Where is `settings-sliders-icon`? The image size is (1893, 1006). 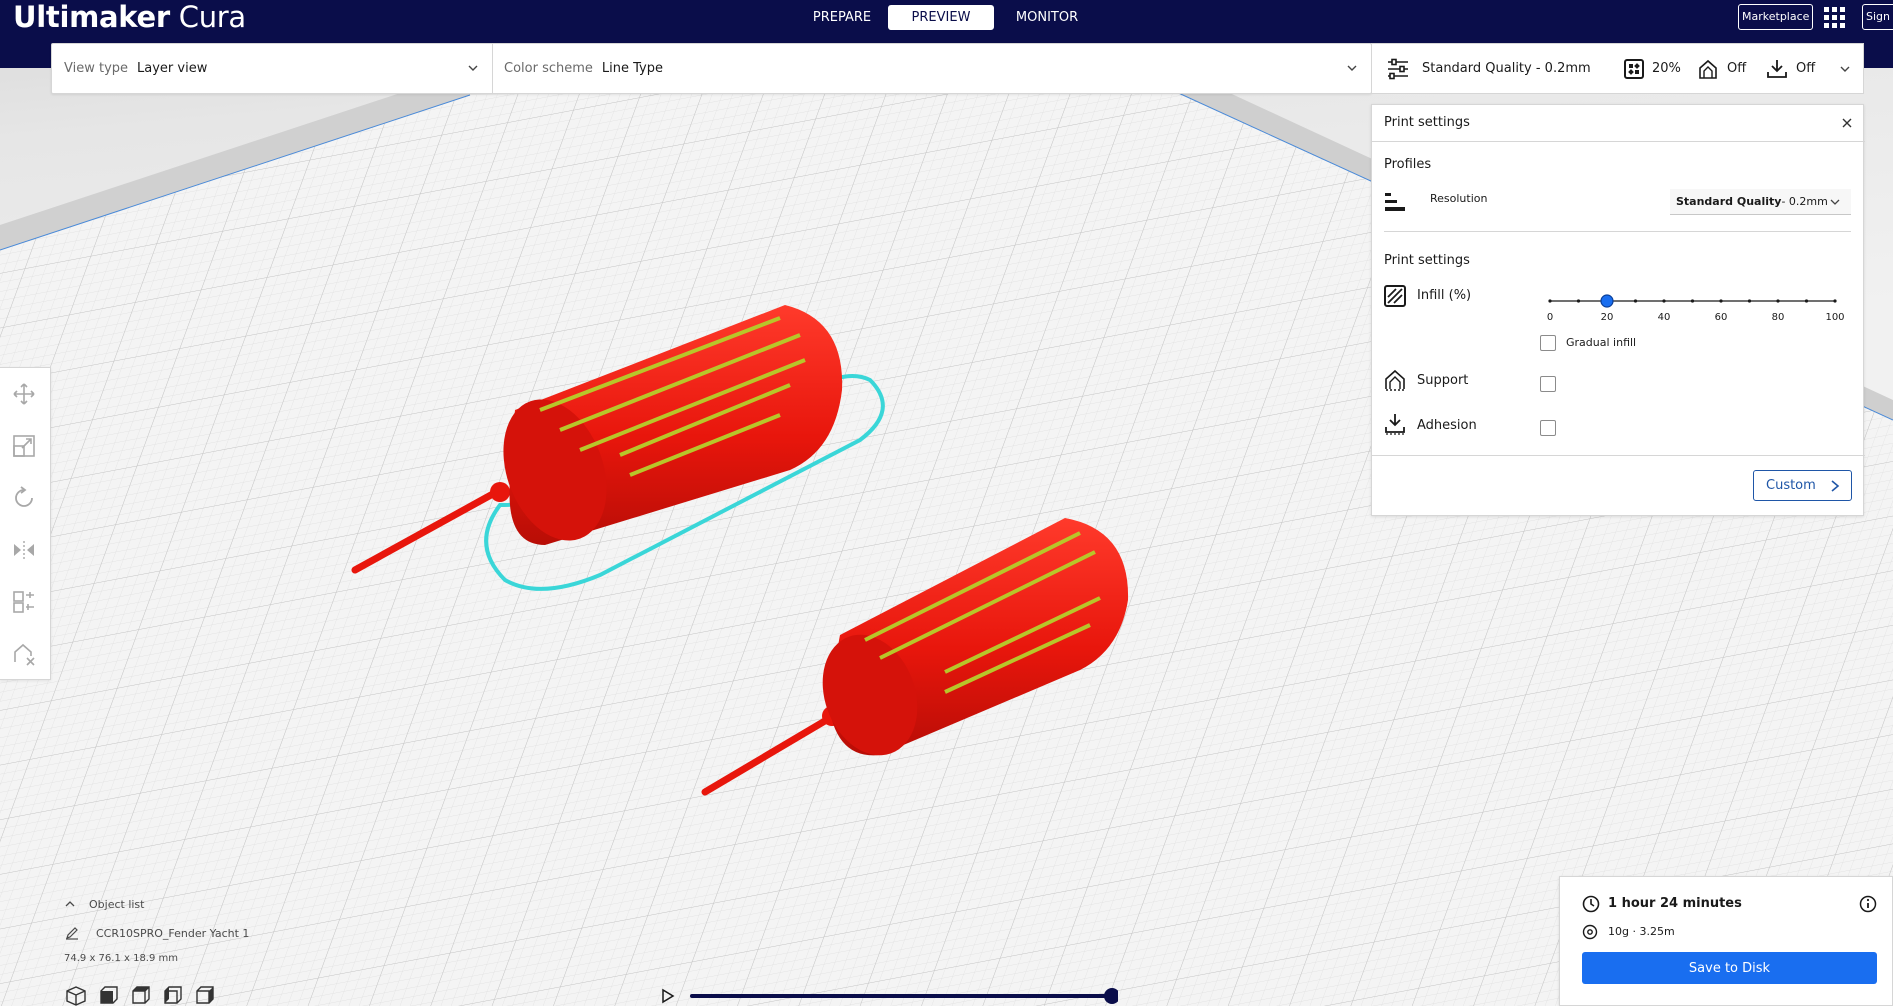 settings-sliders-icon is located at coordinates (1398, 69).